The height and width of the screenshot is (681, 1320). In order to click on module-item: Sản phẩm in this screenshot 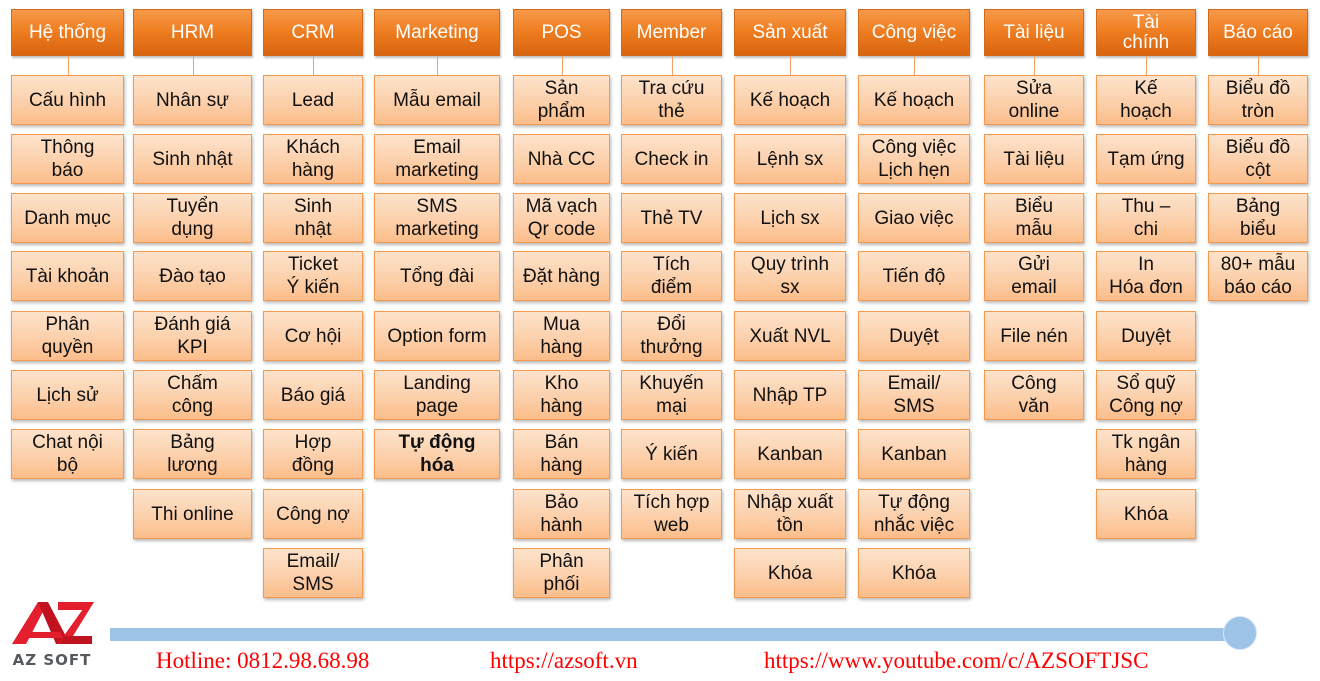, I will do `click(561, 100)`.